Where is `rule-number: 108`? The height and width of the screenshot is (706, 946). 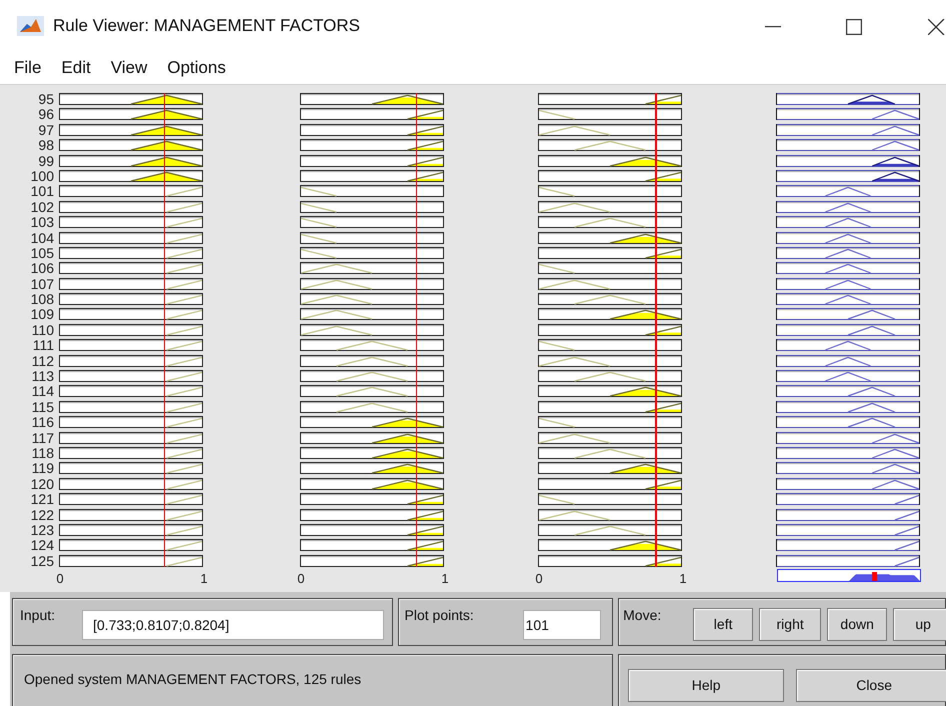 rule-number: 108 is located at coordinates (42, 299).